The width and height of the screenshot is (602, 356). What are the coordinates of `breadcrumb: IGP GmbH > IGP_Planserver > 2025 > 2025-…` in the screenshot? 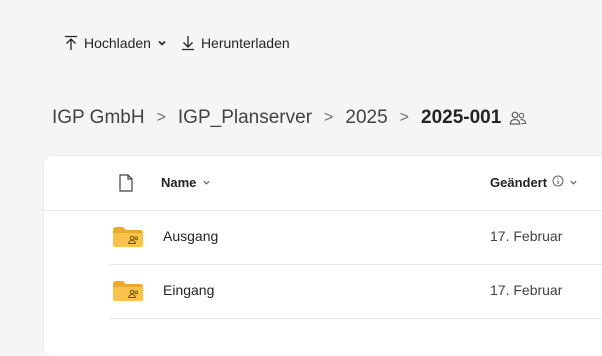 It's located at (289, 118).